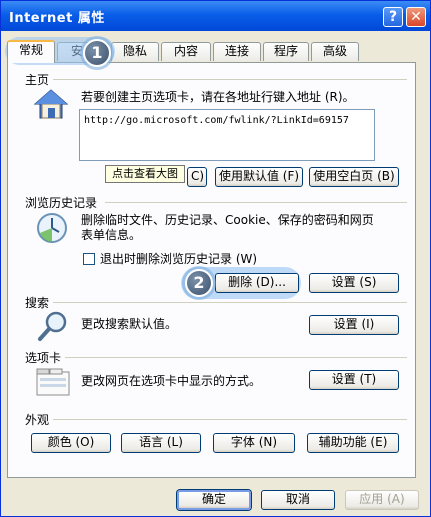 The height and width of the screenshot is (517, 431). I want to click on tab-privacy: 隐私, so click(135, 51).